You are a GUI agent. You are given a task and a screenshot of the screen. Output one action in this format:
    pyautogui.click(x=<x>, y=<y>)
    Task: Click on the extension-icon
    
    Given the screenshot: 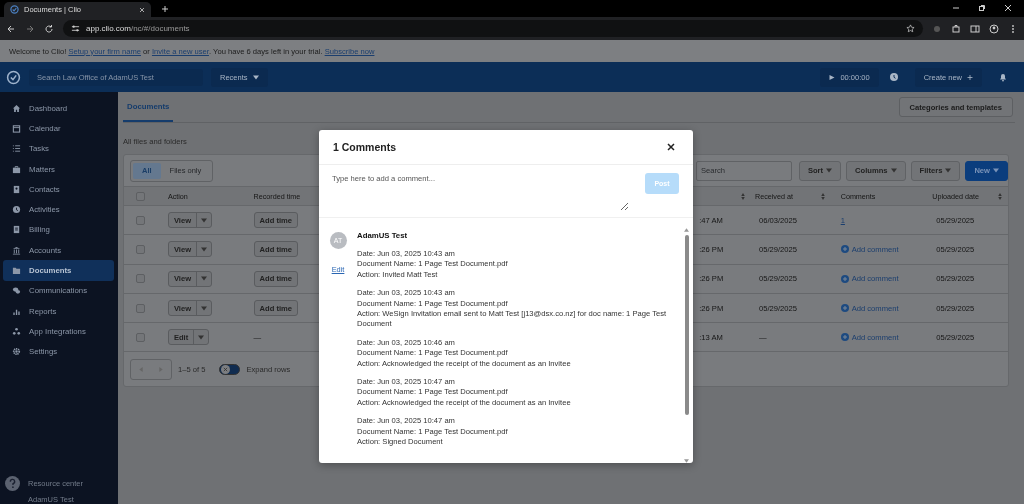 What is the action you would take?
    pyautogui.click(x=937, y=28)
    